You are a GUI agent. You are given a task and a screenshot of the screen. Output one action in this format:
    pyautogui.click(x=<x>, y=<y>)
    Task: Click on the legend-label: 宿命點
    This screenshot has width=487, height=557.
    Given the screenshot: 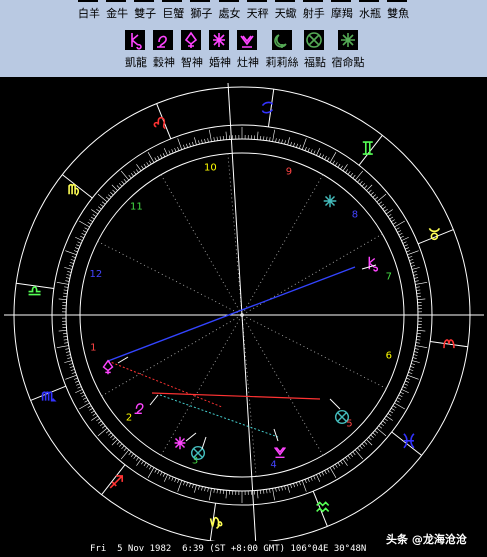 What is the action you would take?
    pyautogui.click(x=348, y=62)
    